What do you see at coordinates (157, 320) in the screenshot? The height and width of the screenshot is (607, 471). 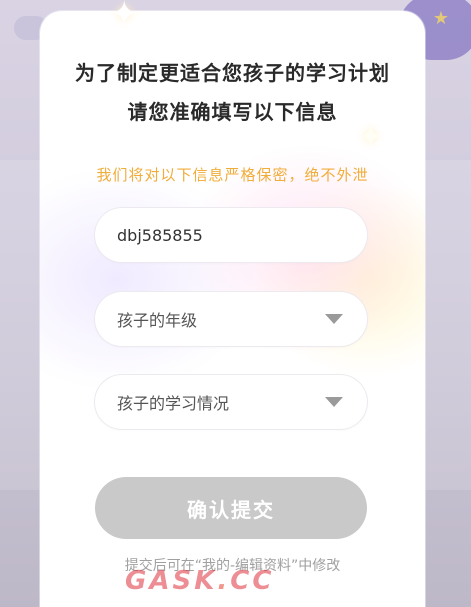 I see `grade-select-placeholder: 孩子的年级` at bounding box center [157, 320].